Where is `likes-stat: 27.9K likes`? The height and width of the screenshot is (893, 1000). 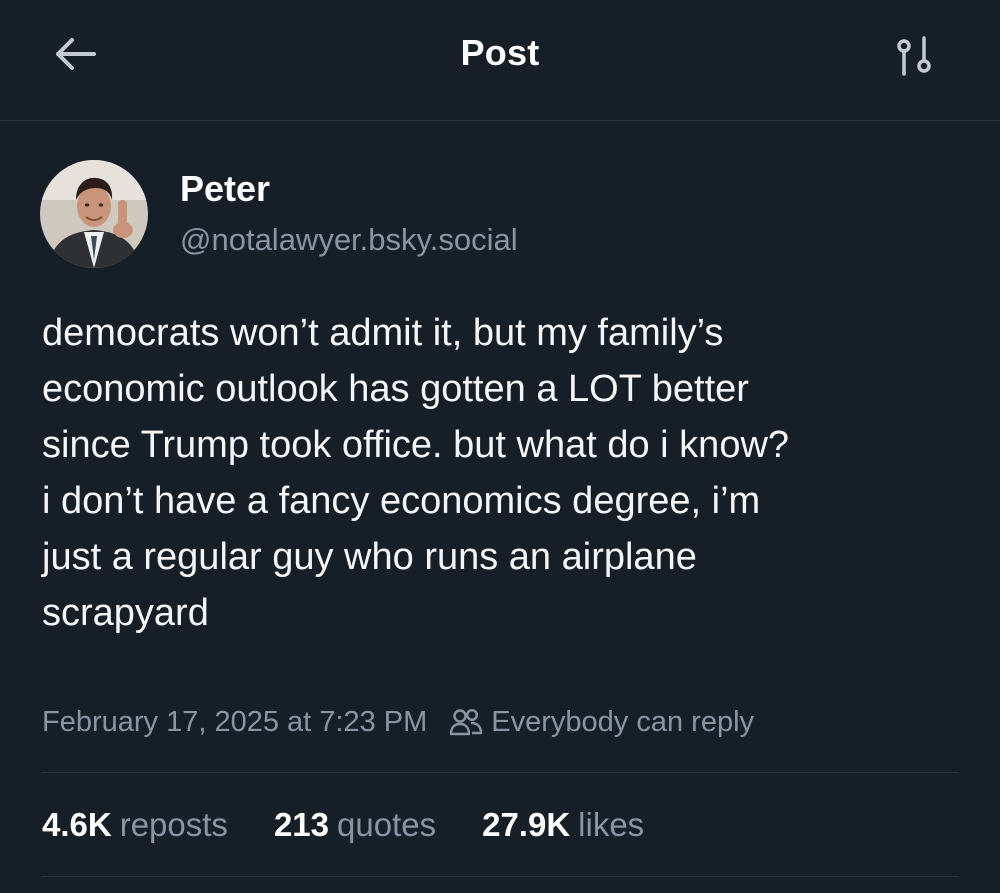
likes-stat: 27.9K likes is located at coordinates (563, 825).